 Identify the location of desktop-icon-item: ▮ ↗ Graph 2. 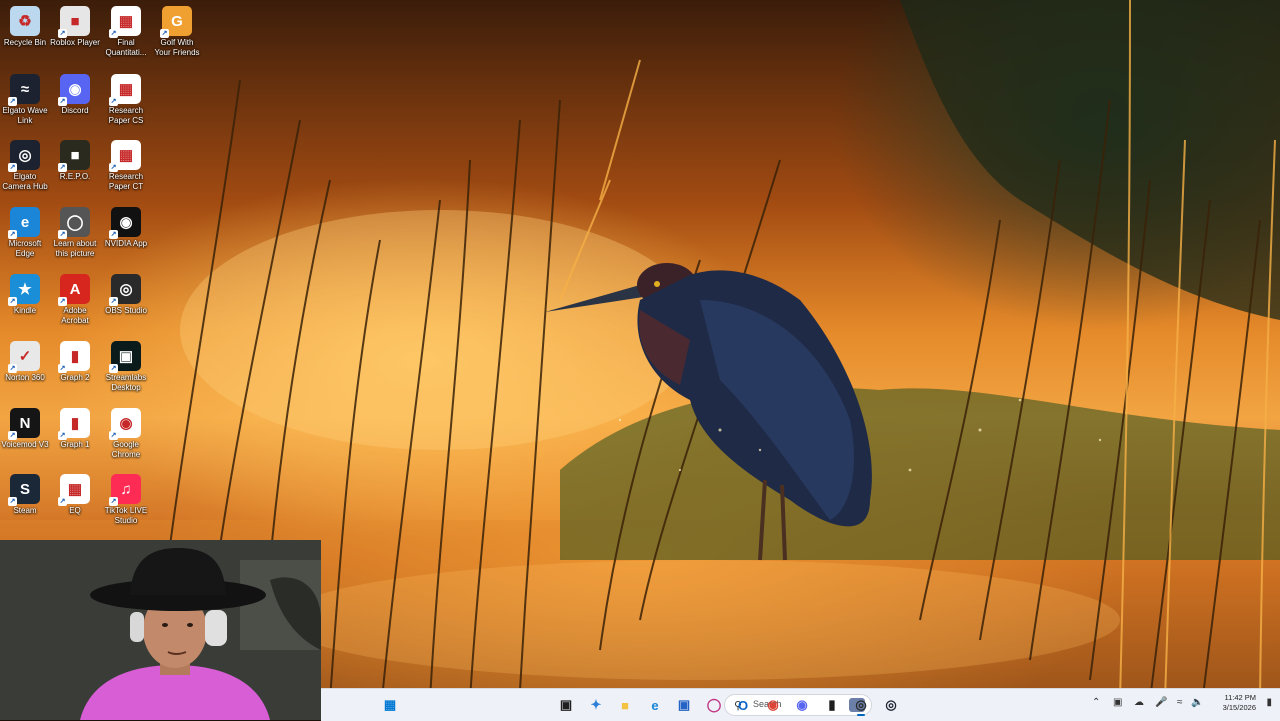
(75, 360).